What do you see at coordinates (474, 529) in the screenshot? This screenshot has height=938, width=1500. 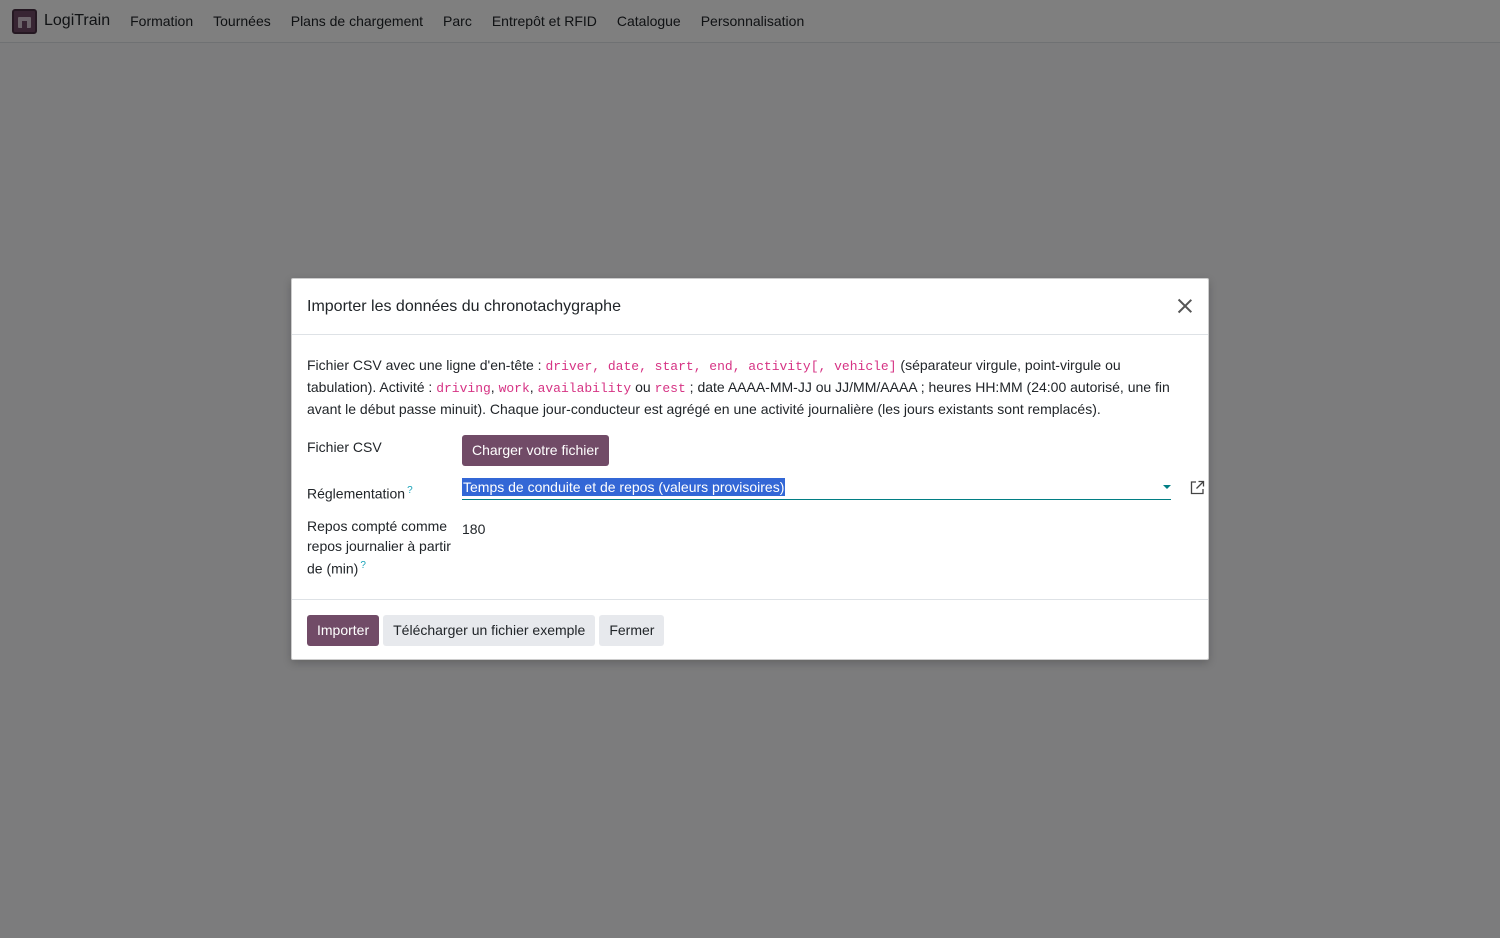 I see `rest-threshold-value: 180` at bounding box center [474, 529].